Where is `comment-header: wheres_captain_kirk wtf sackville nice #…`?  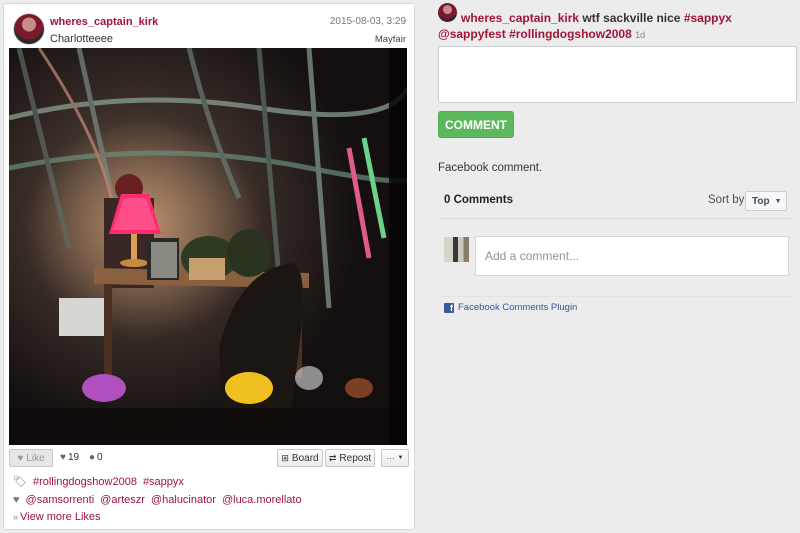 comment-header: wheres_captain_kirk wtf sackville nice #… is located at coordinates (618, 26).